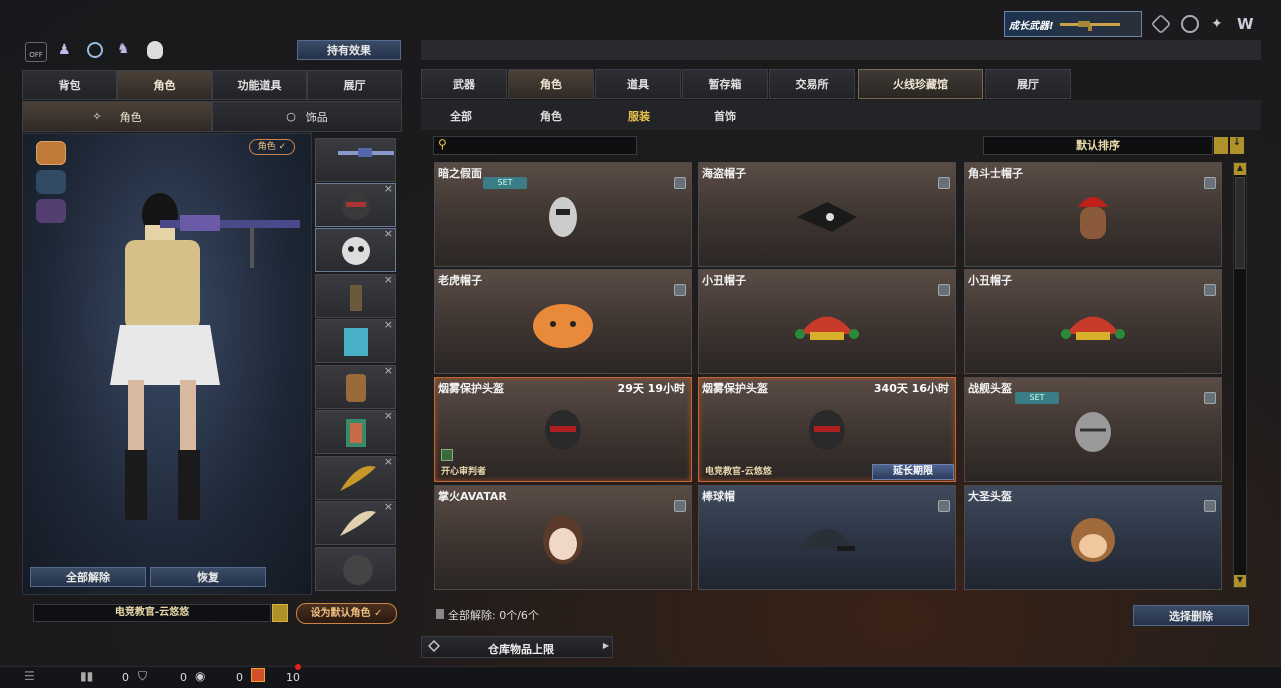 The height and width of the screenshot is (688, 1281). Describe the element at coordinates (1028, 84) in the screenshot. I see `tab-main-showroom: 展厅` at that location.